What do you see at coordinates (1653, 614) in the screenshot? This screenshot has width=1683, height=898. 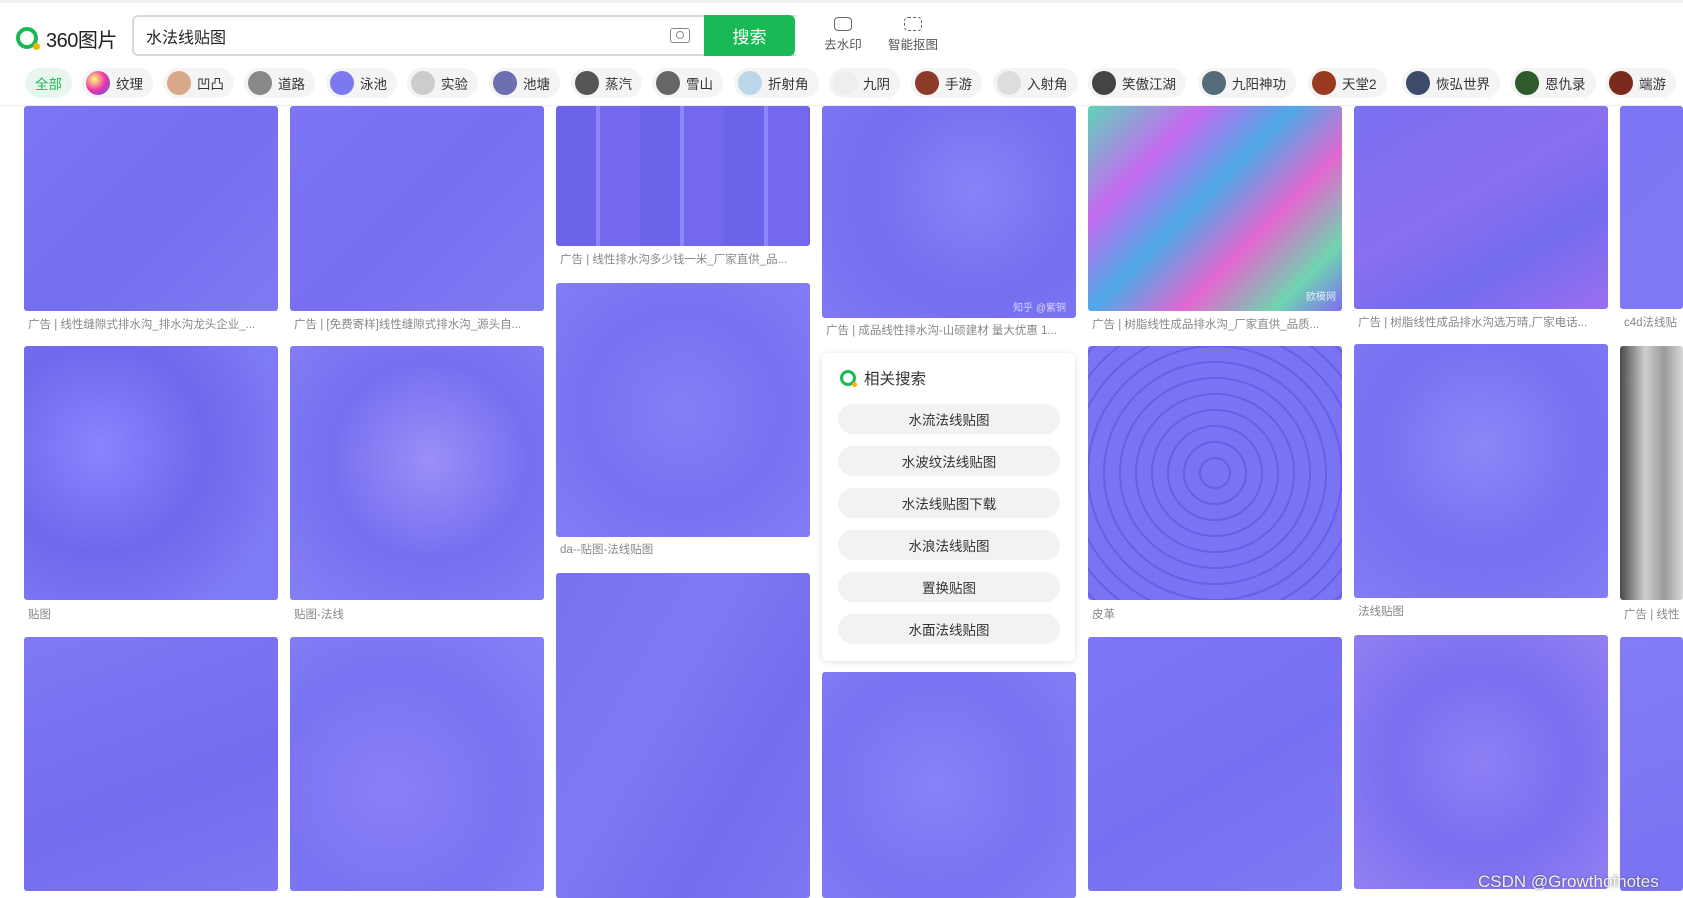 I see `result-caption: 广告 | 线性` at bounding box center [1653, 614].